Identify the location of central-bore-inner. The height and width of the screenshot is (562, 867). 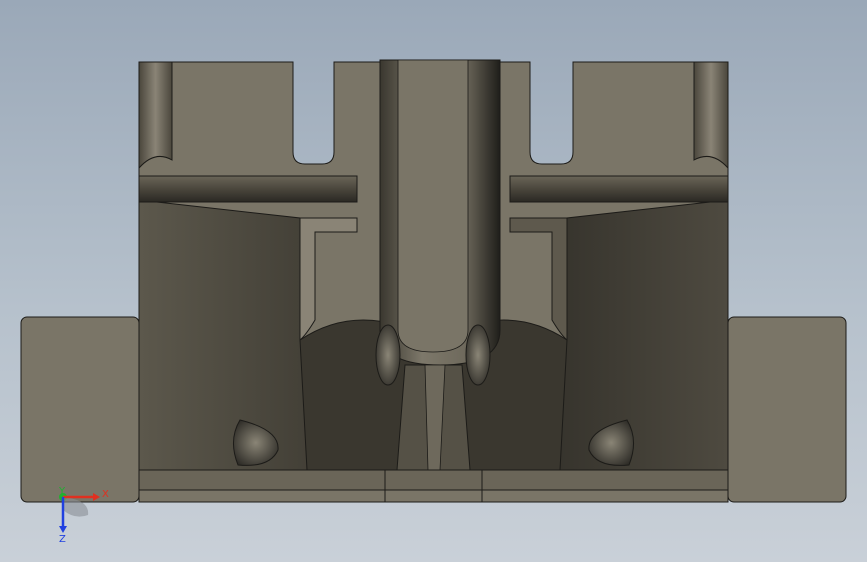
(433, 206).